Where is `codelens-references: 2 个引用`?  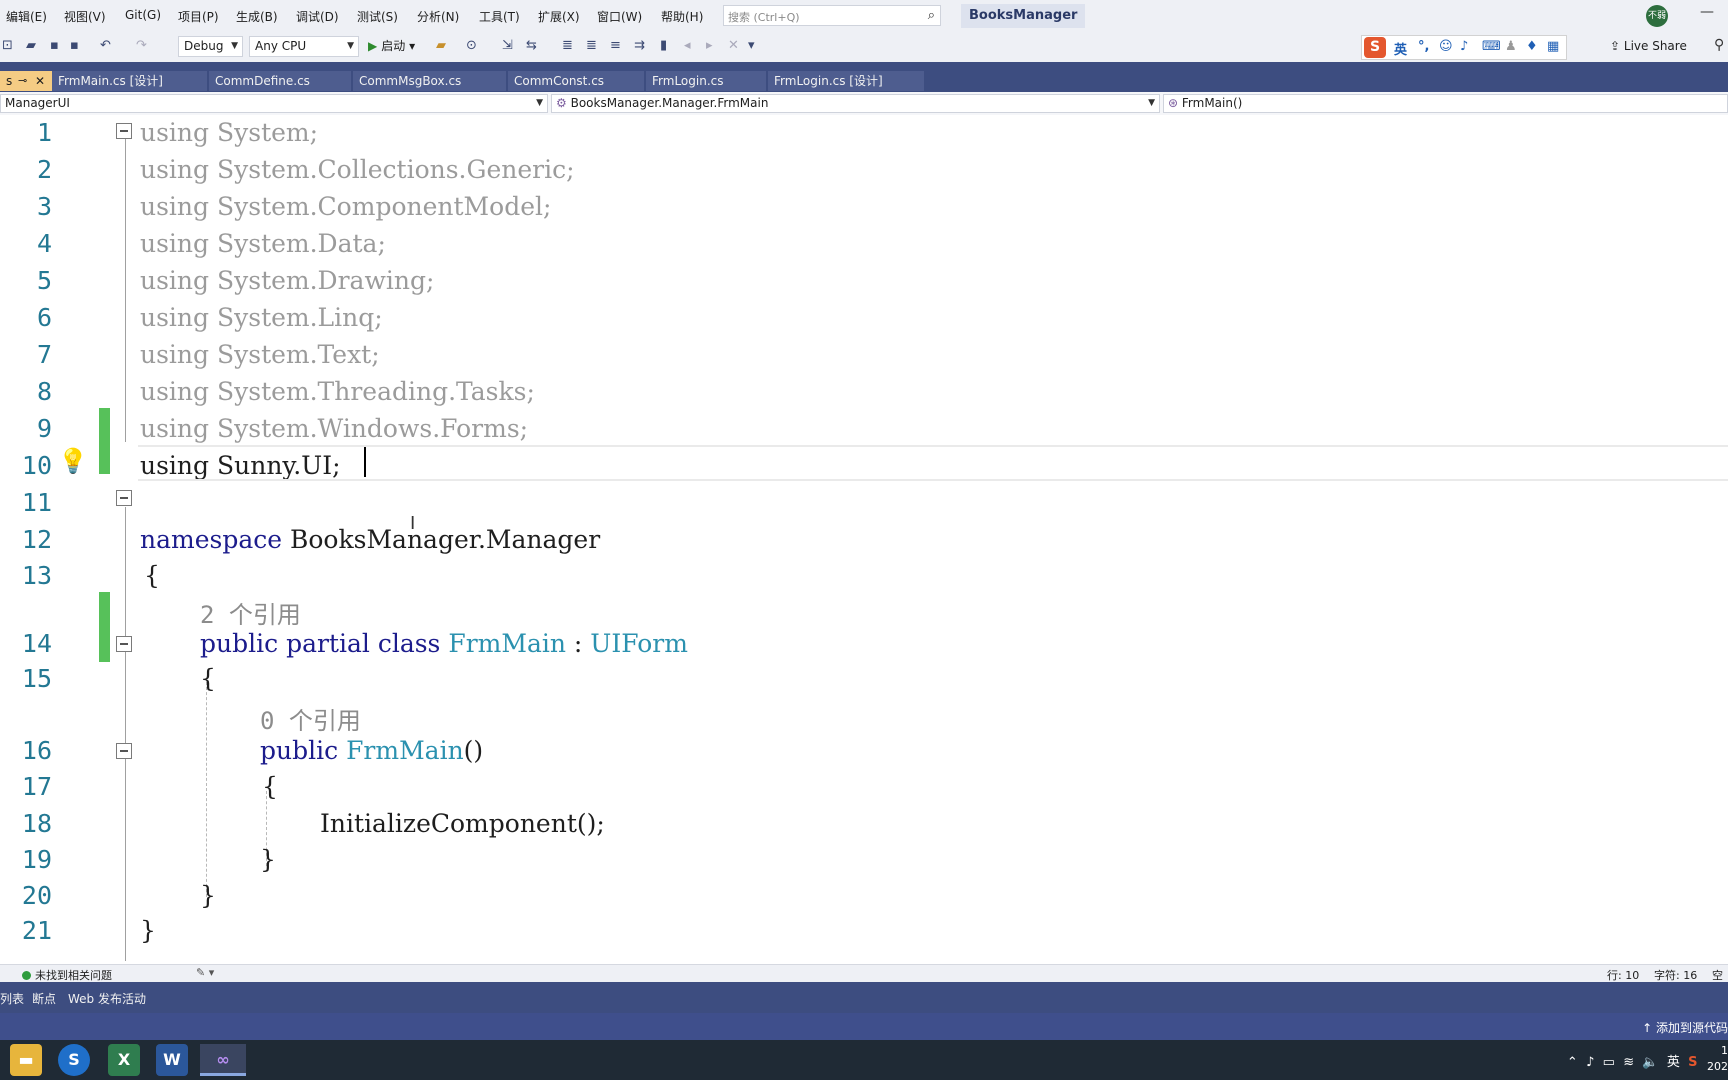
codelens-references: 2 个引用 is located at coordinates (250, 612).